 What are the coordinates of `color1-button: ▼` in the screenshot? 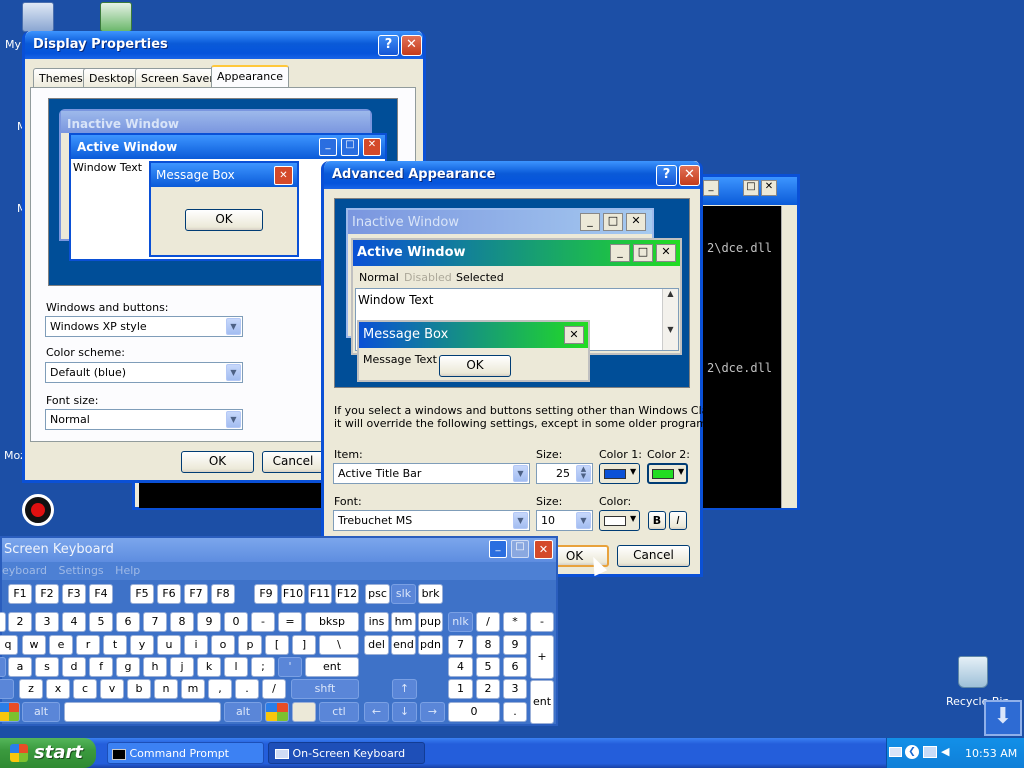 It's located at (619, 473).